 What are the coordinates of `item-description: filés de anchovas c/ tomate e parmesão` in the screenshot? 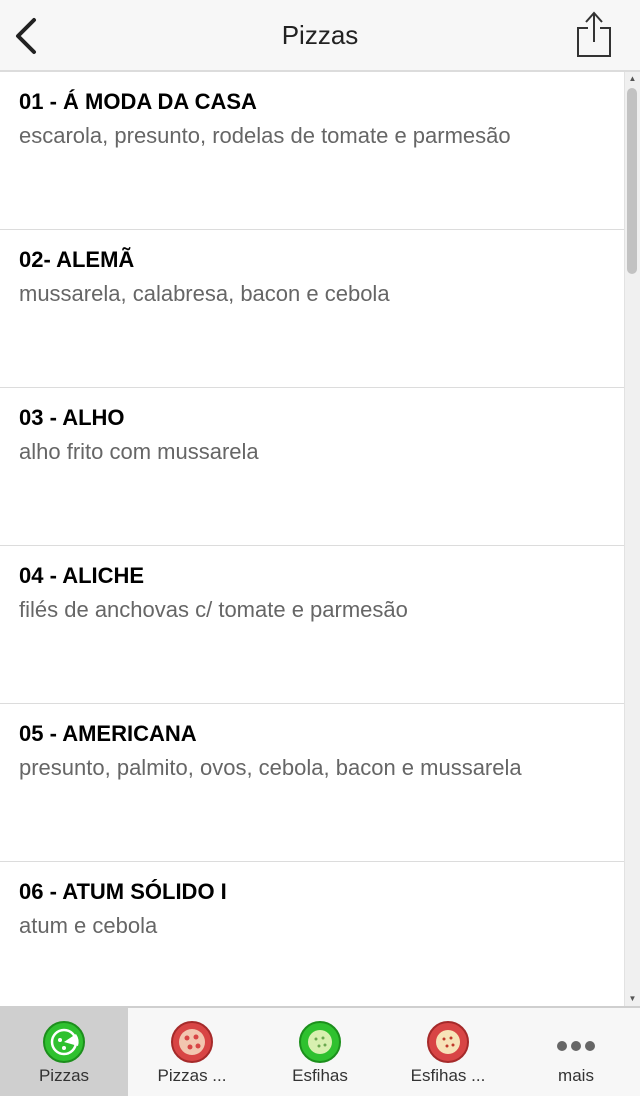 It's located at (213, 609).